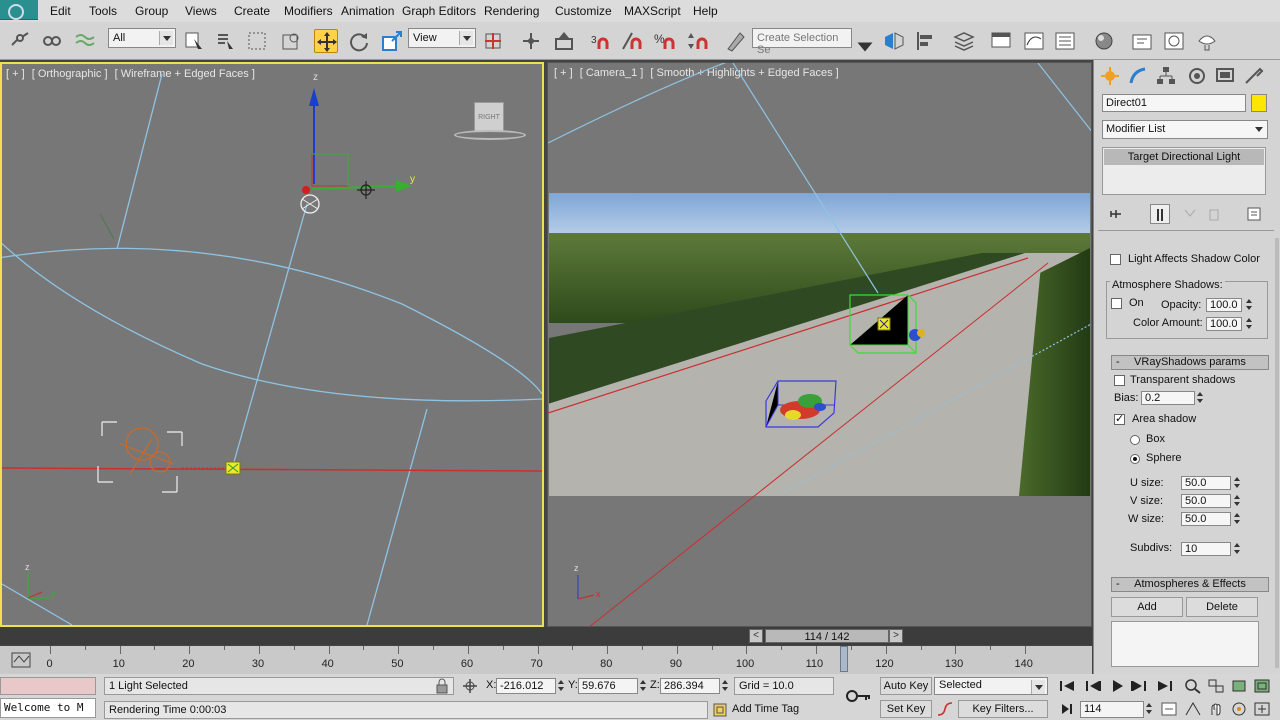 This screenshot has width=1280, height=720. I want to click on effects-list, so click(1185, 644).